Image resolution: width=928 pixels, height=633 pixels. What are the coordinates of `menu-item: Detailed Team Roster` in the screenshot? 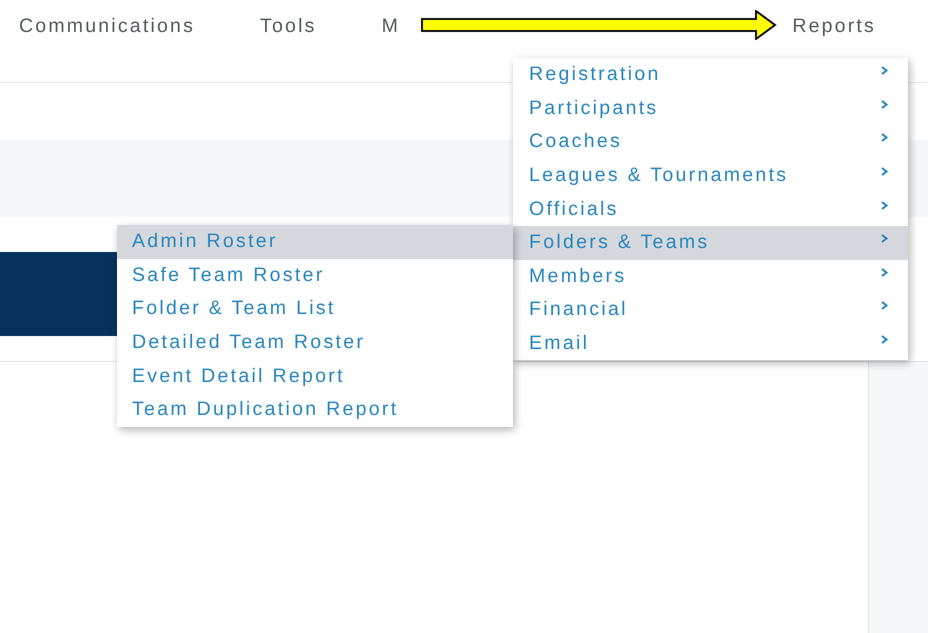 It's located at (315, 343).